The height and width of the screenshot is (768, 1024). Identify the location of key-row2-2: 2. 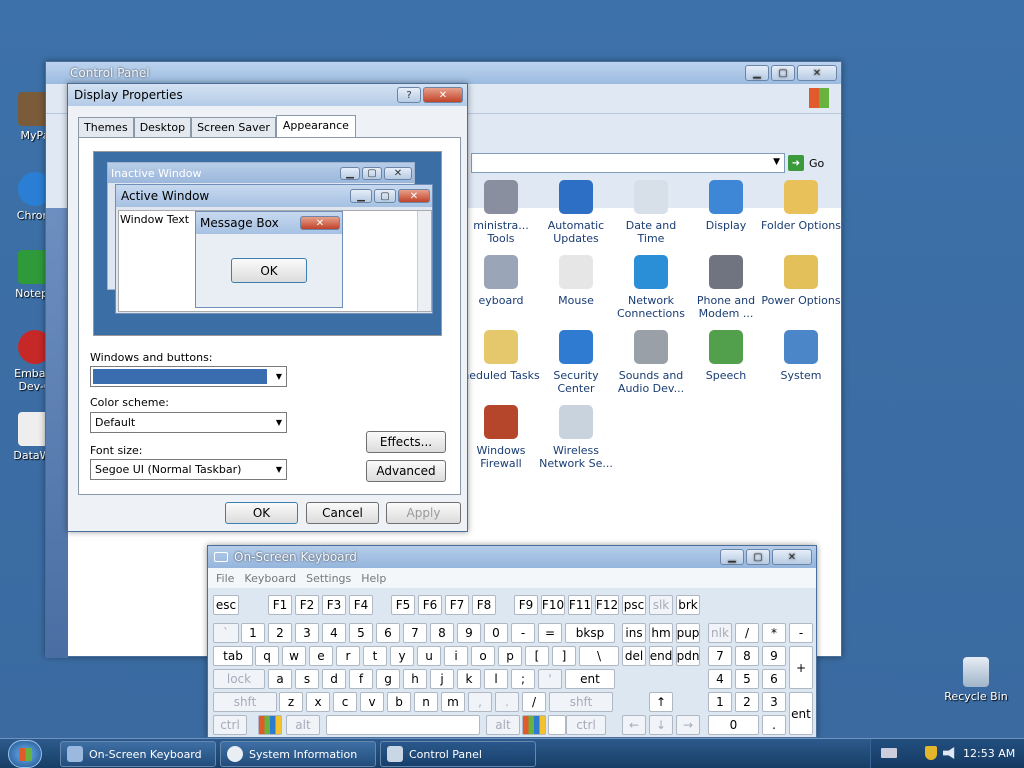
(280, 633).